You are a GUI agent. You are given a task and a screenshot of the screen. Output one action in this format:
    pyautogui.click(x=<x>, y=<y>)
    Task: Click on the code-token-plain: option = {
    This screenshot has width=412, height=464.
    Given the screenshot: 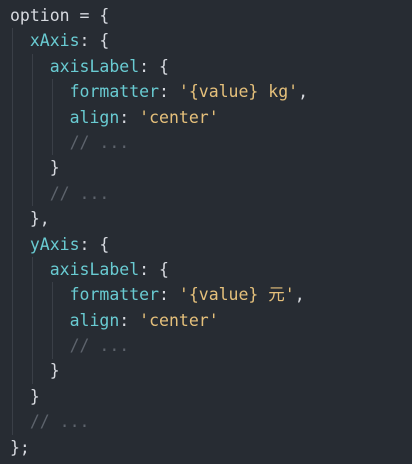 What is the action you would take?
    pyautogui.click(x=60, y=15)
    